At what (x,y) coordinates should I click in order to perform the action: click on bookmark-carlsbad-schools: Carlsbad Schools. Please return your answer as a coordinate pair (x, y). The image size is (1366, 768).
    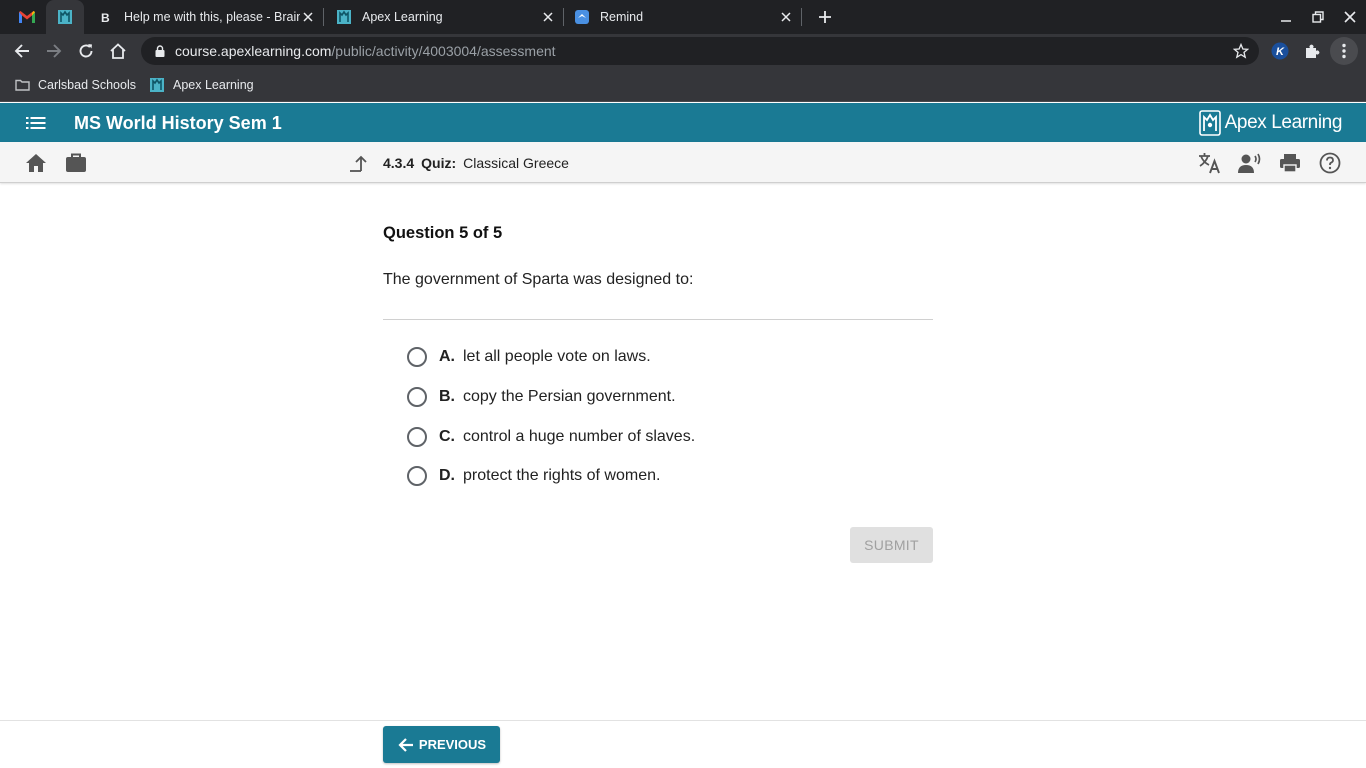
    Looking at the image, I should click on (75, 85).